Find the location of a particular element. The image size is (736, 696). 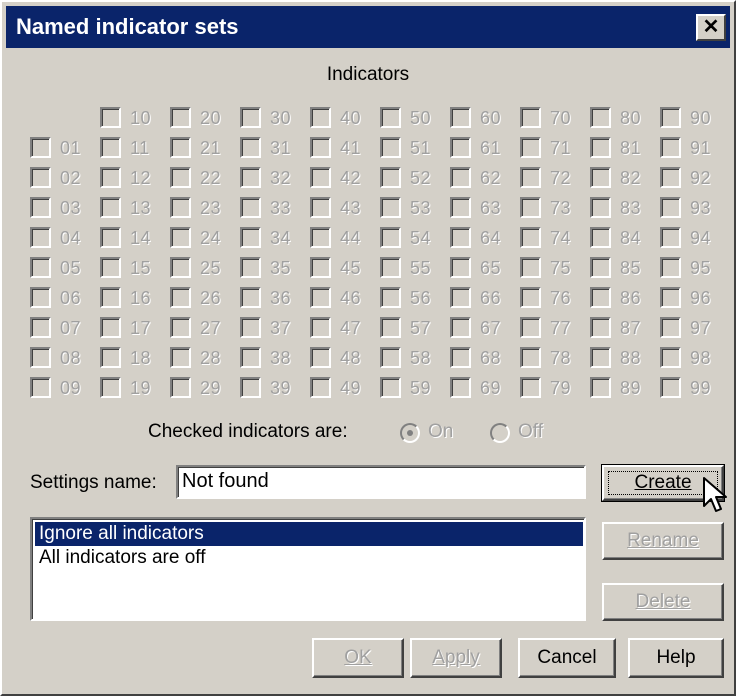

indicator-checkbox: 33 is located at coordinates (275, 208).